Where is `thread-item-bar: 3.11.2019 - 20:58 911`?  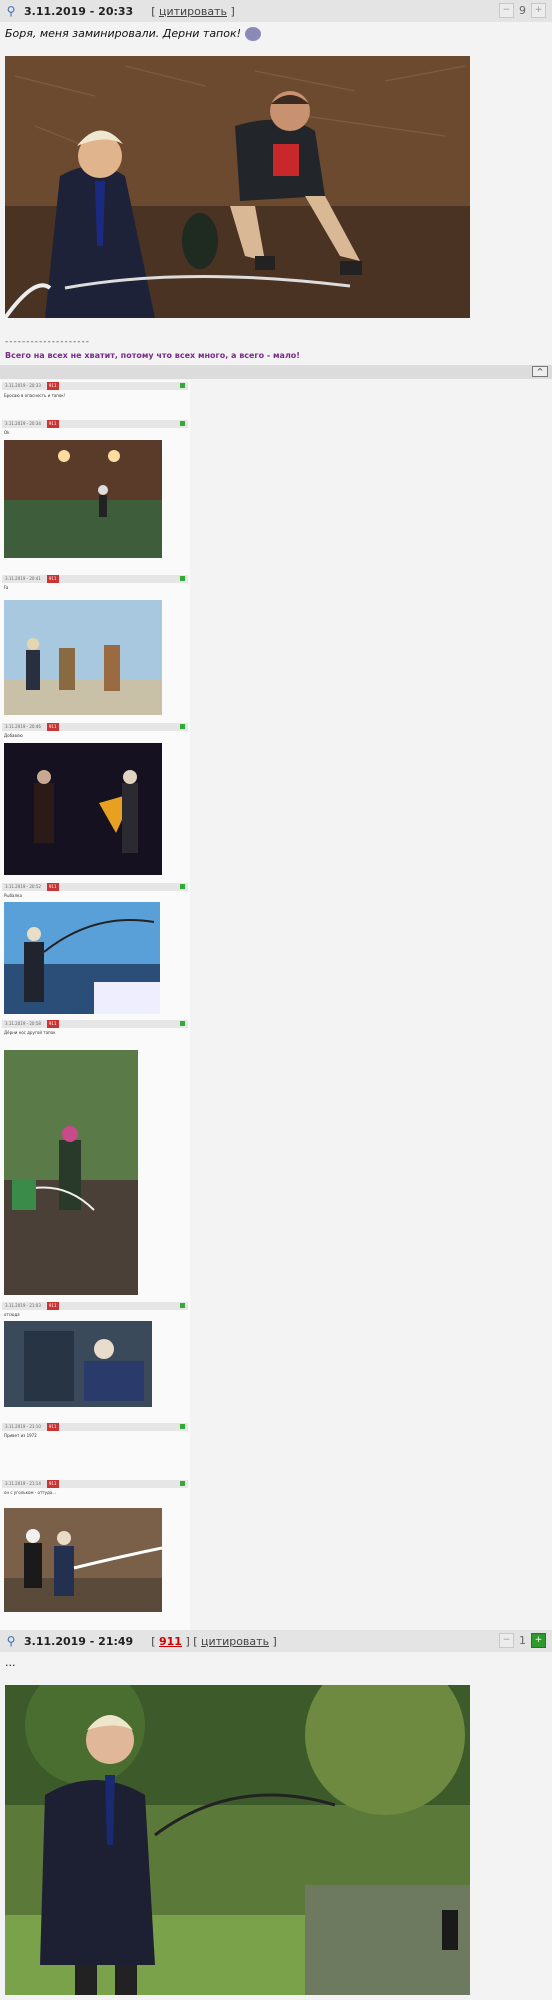
thread-item-bar: 3.11.2019 - 20:58 911 is located at coordinates (95, 1024).